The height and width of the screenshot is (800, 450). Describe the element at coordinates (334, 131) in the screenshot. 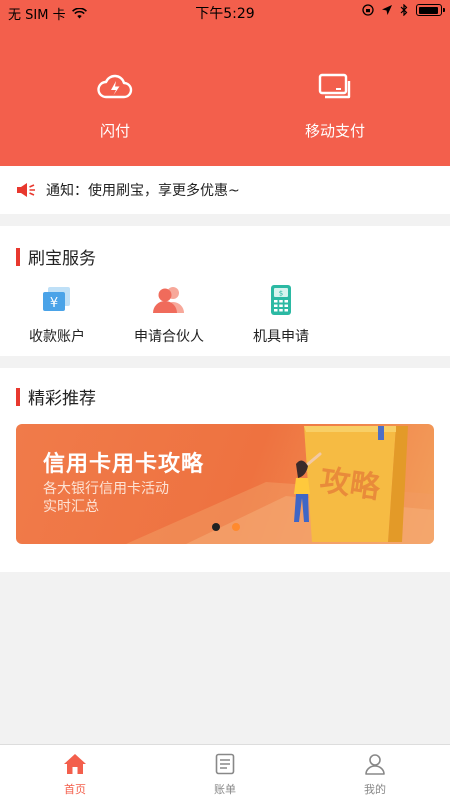

I see `mobile-pay-label: 移动支付` at that location.